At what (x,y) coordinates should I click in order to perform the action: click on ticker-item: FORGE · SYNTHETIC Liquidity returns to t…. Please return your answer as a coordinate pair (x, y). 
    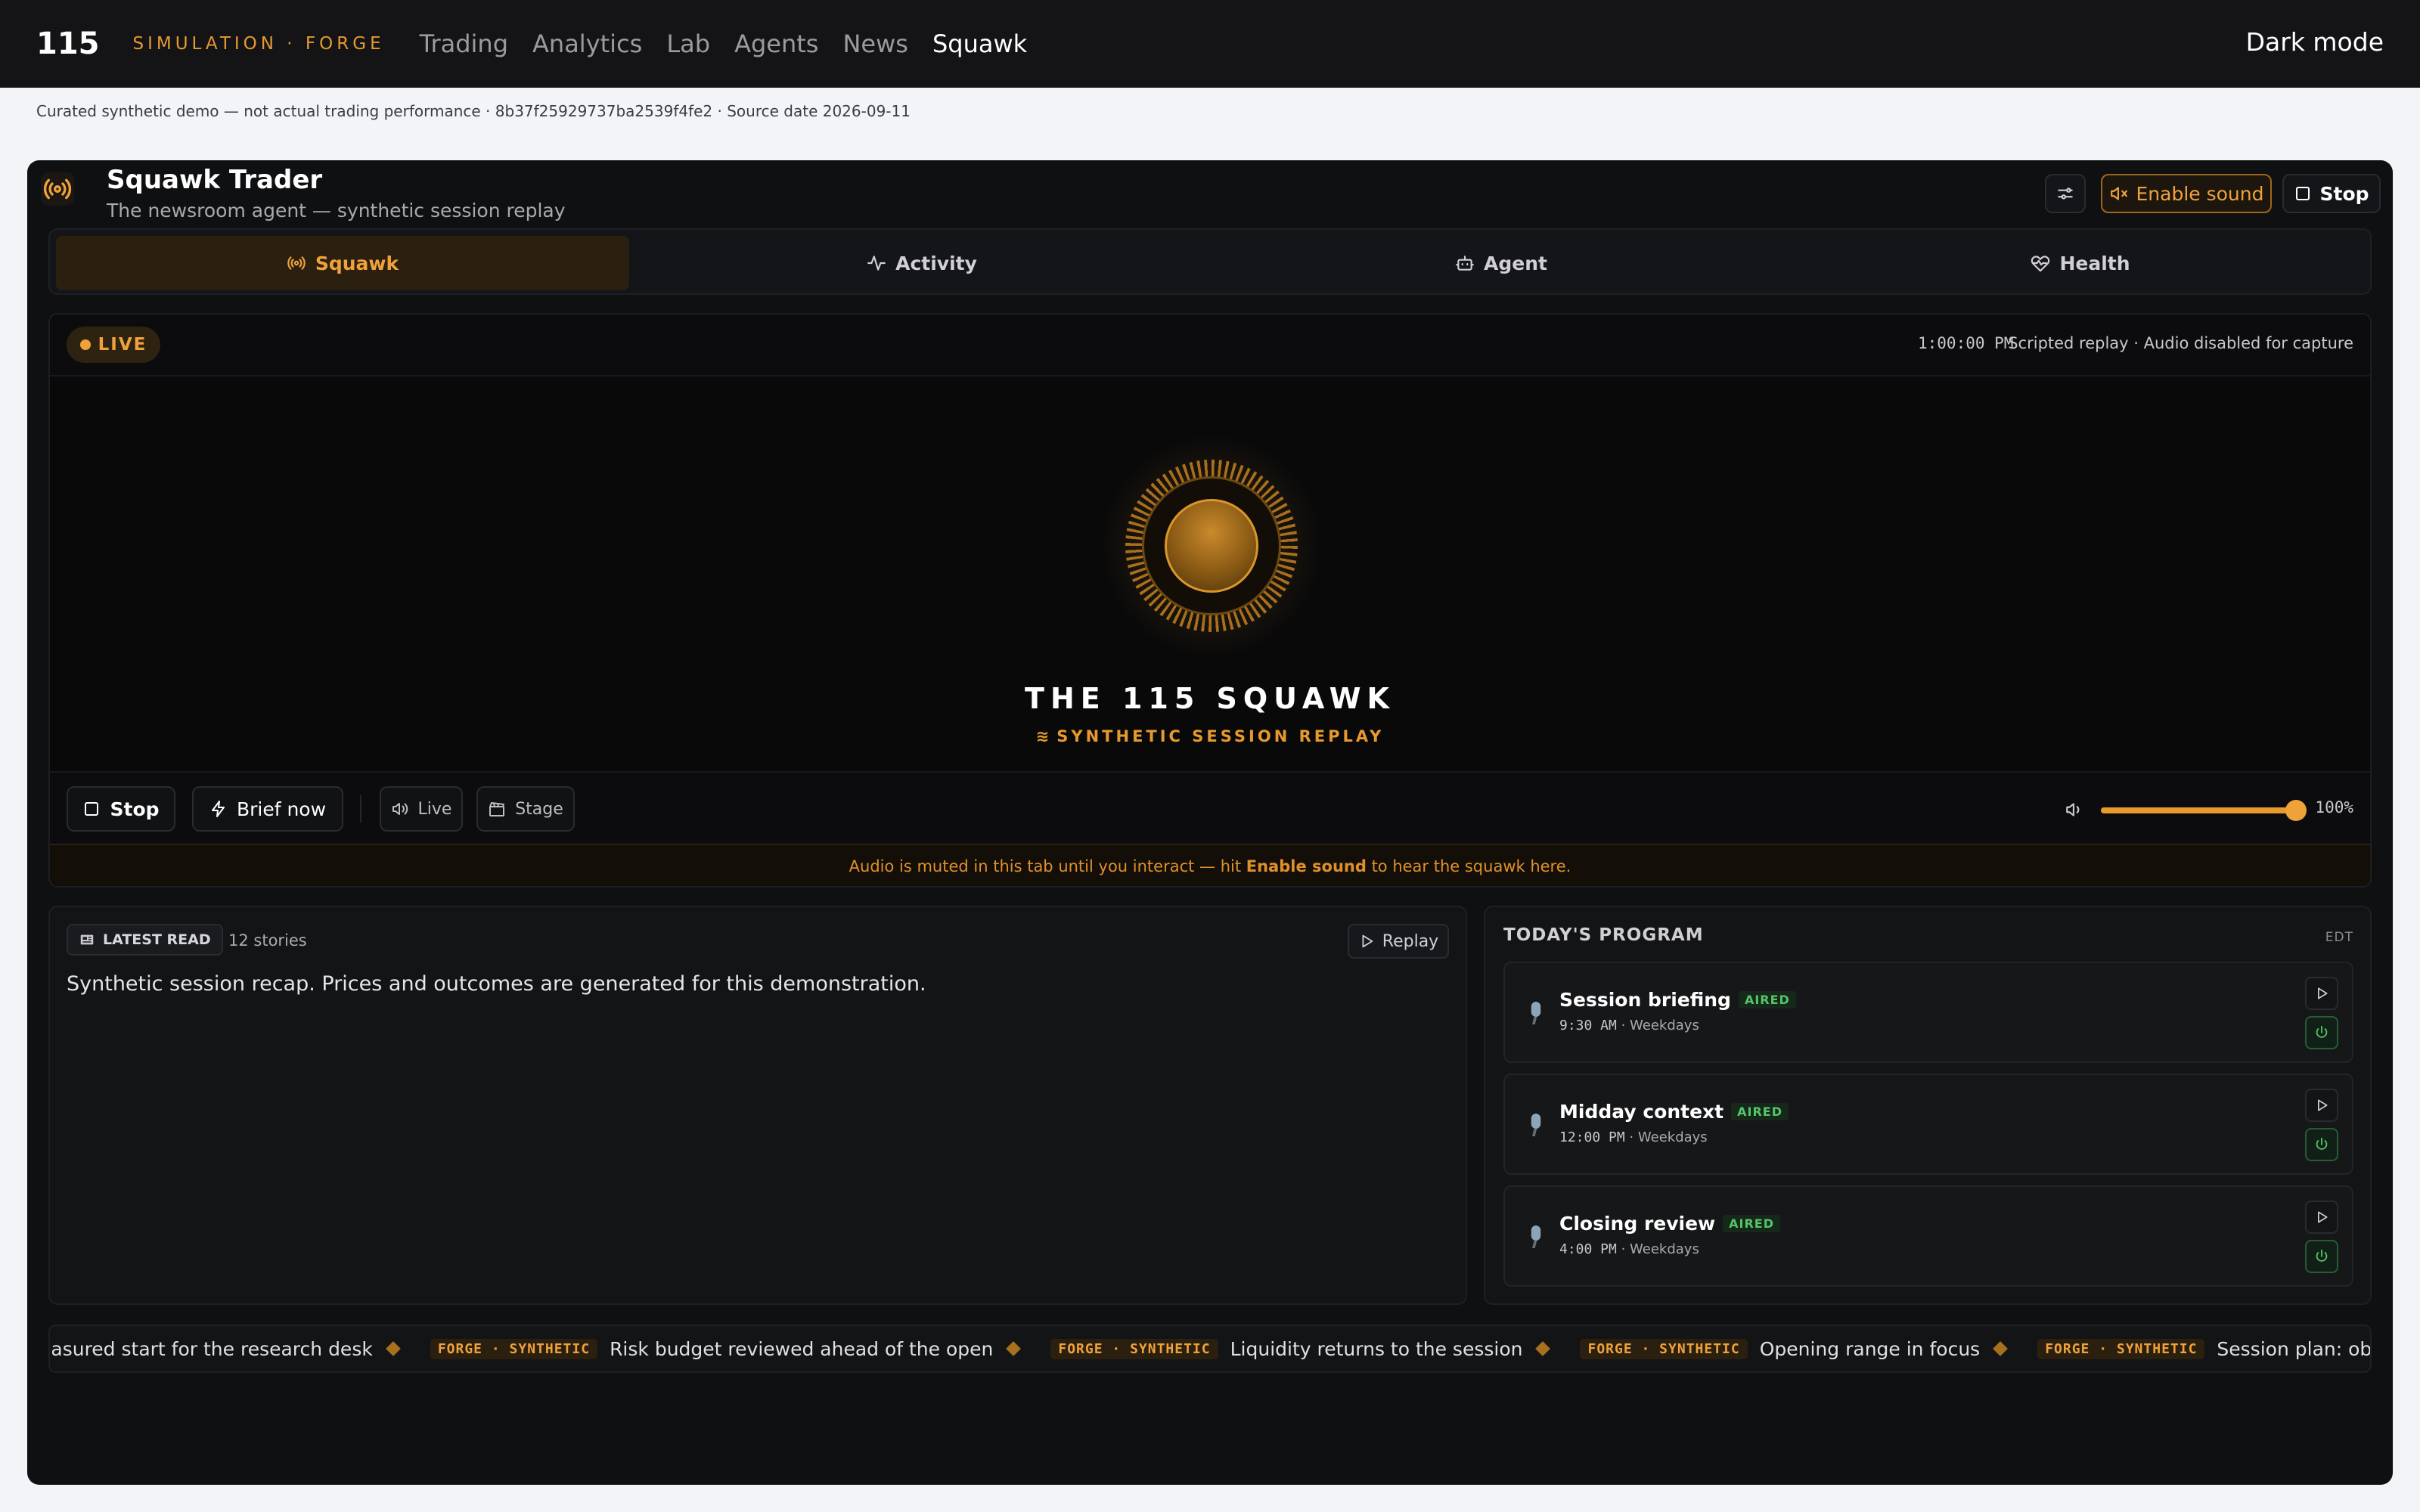
    Looking at the image, I should click on (1315, 1349).